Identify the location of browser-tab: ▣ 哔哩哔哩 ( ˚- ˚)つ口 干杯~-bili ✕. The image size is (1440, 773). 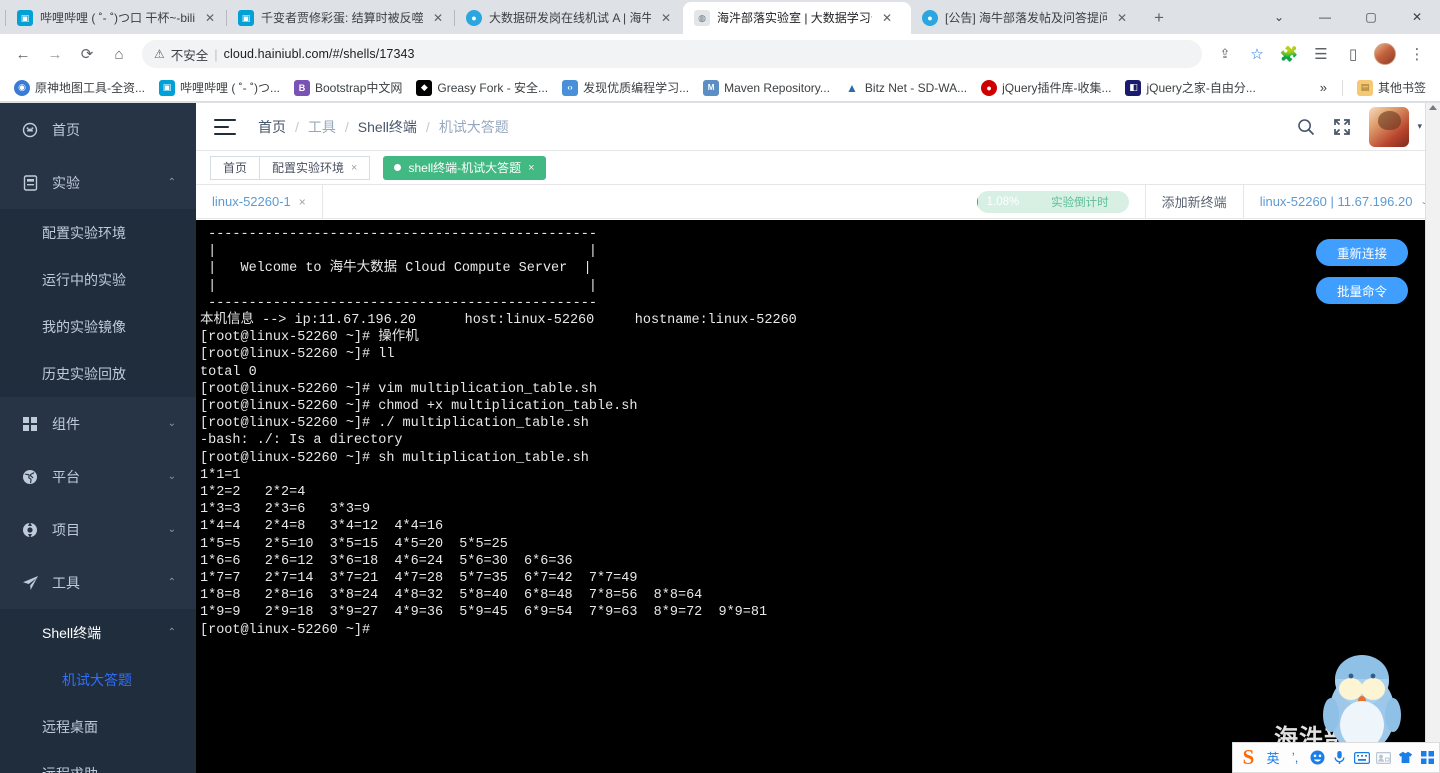
(116, 18).